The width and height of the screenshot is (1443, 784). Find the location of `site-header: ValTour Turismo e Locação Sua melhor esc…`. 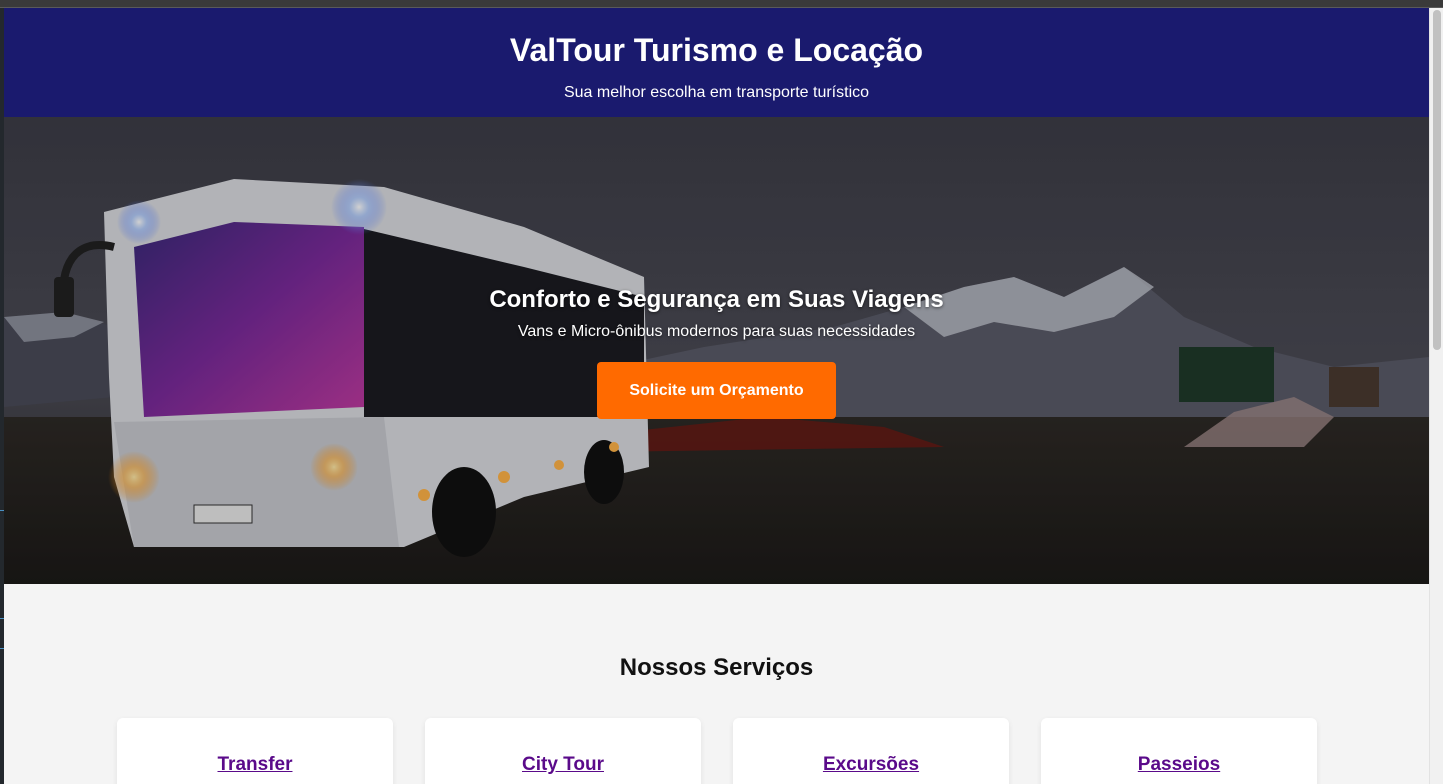

site-header: ValTour Turismo e Locação Sua melhor esc… is located at coordinates (716, 62).